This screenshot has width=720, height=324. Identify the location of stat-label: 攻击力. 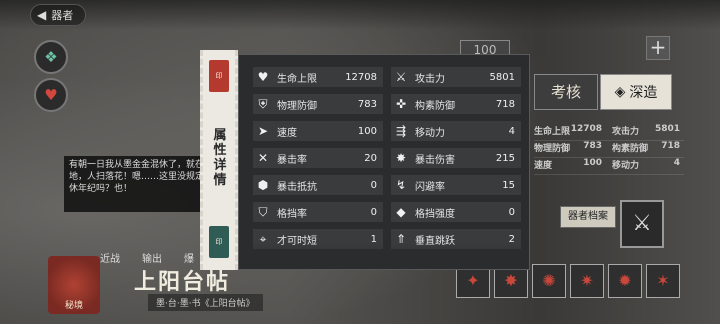
(430, 79).